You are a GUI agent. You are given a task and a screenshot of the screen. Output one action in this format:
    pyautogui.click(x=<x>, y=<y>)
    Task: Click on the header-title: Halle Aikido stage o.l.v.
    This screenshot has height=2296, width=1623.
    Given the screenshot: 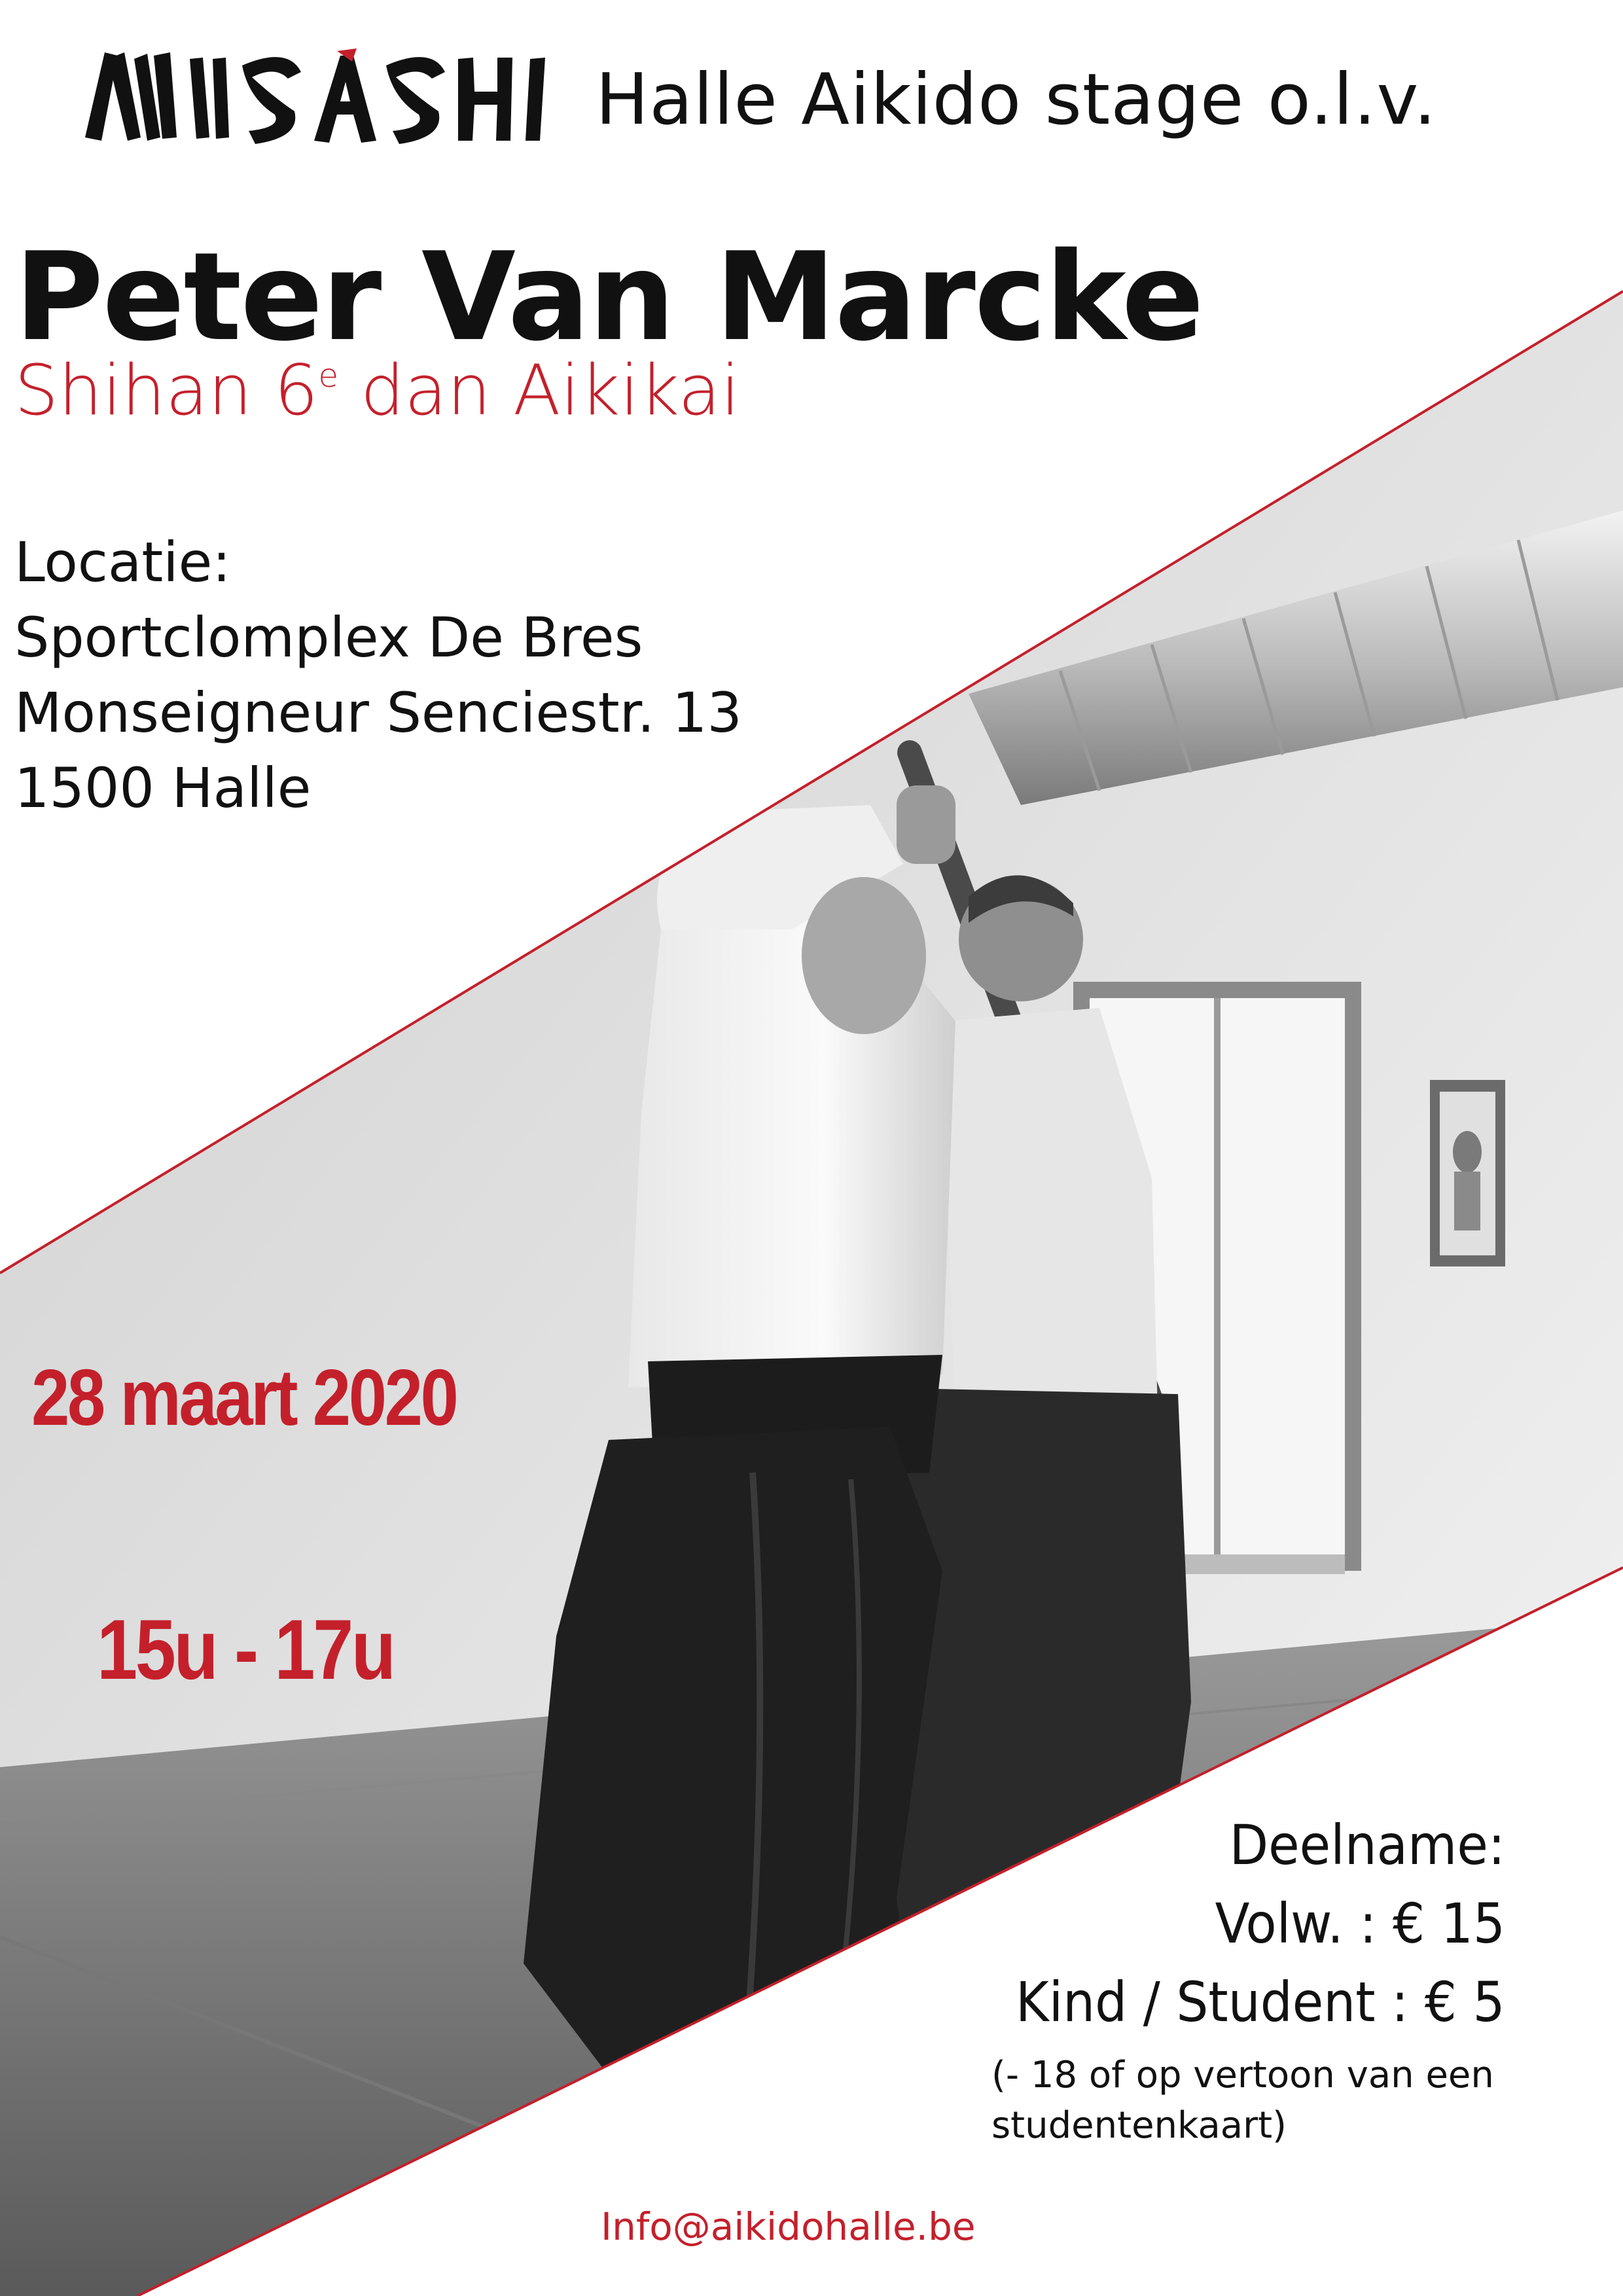 What is the action you would take?
    pyautogui.click(x=1016, y=100)
    